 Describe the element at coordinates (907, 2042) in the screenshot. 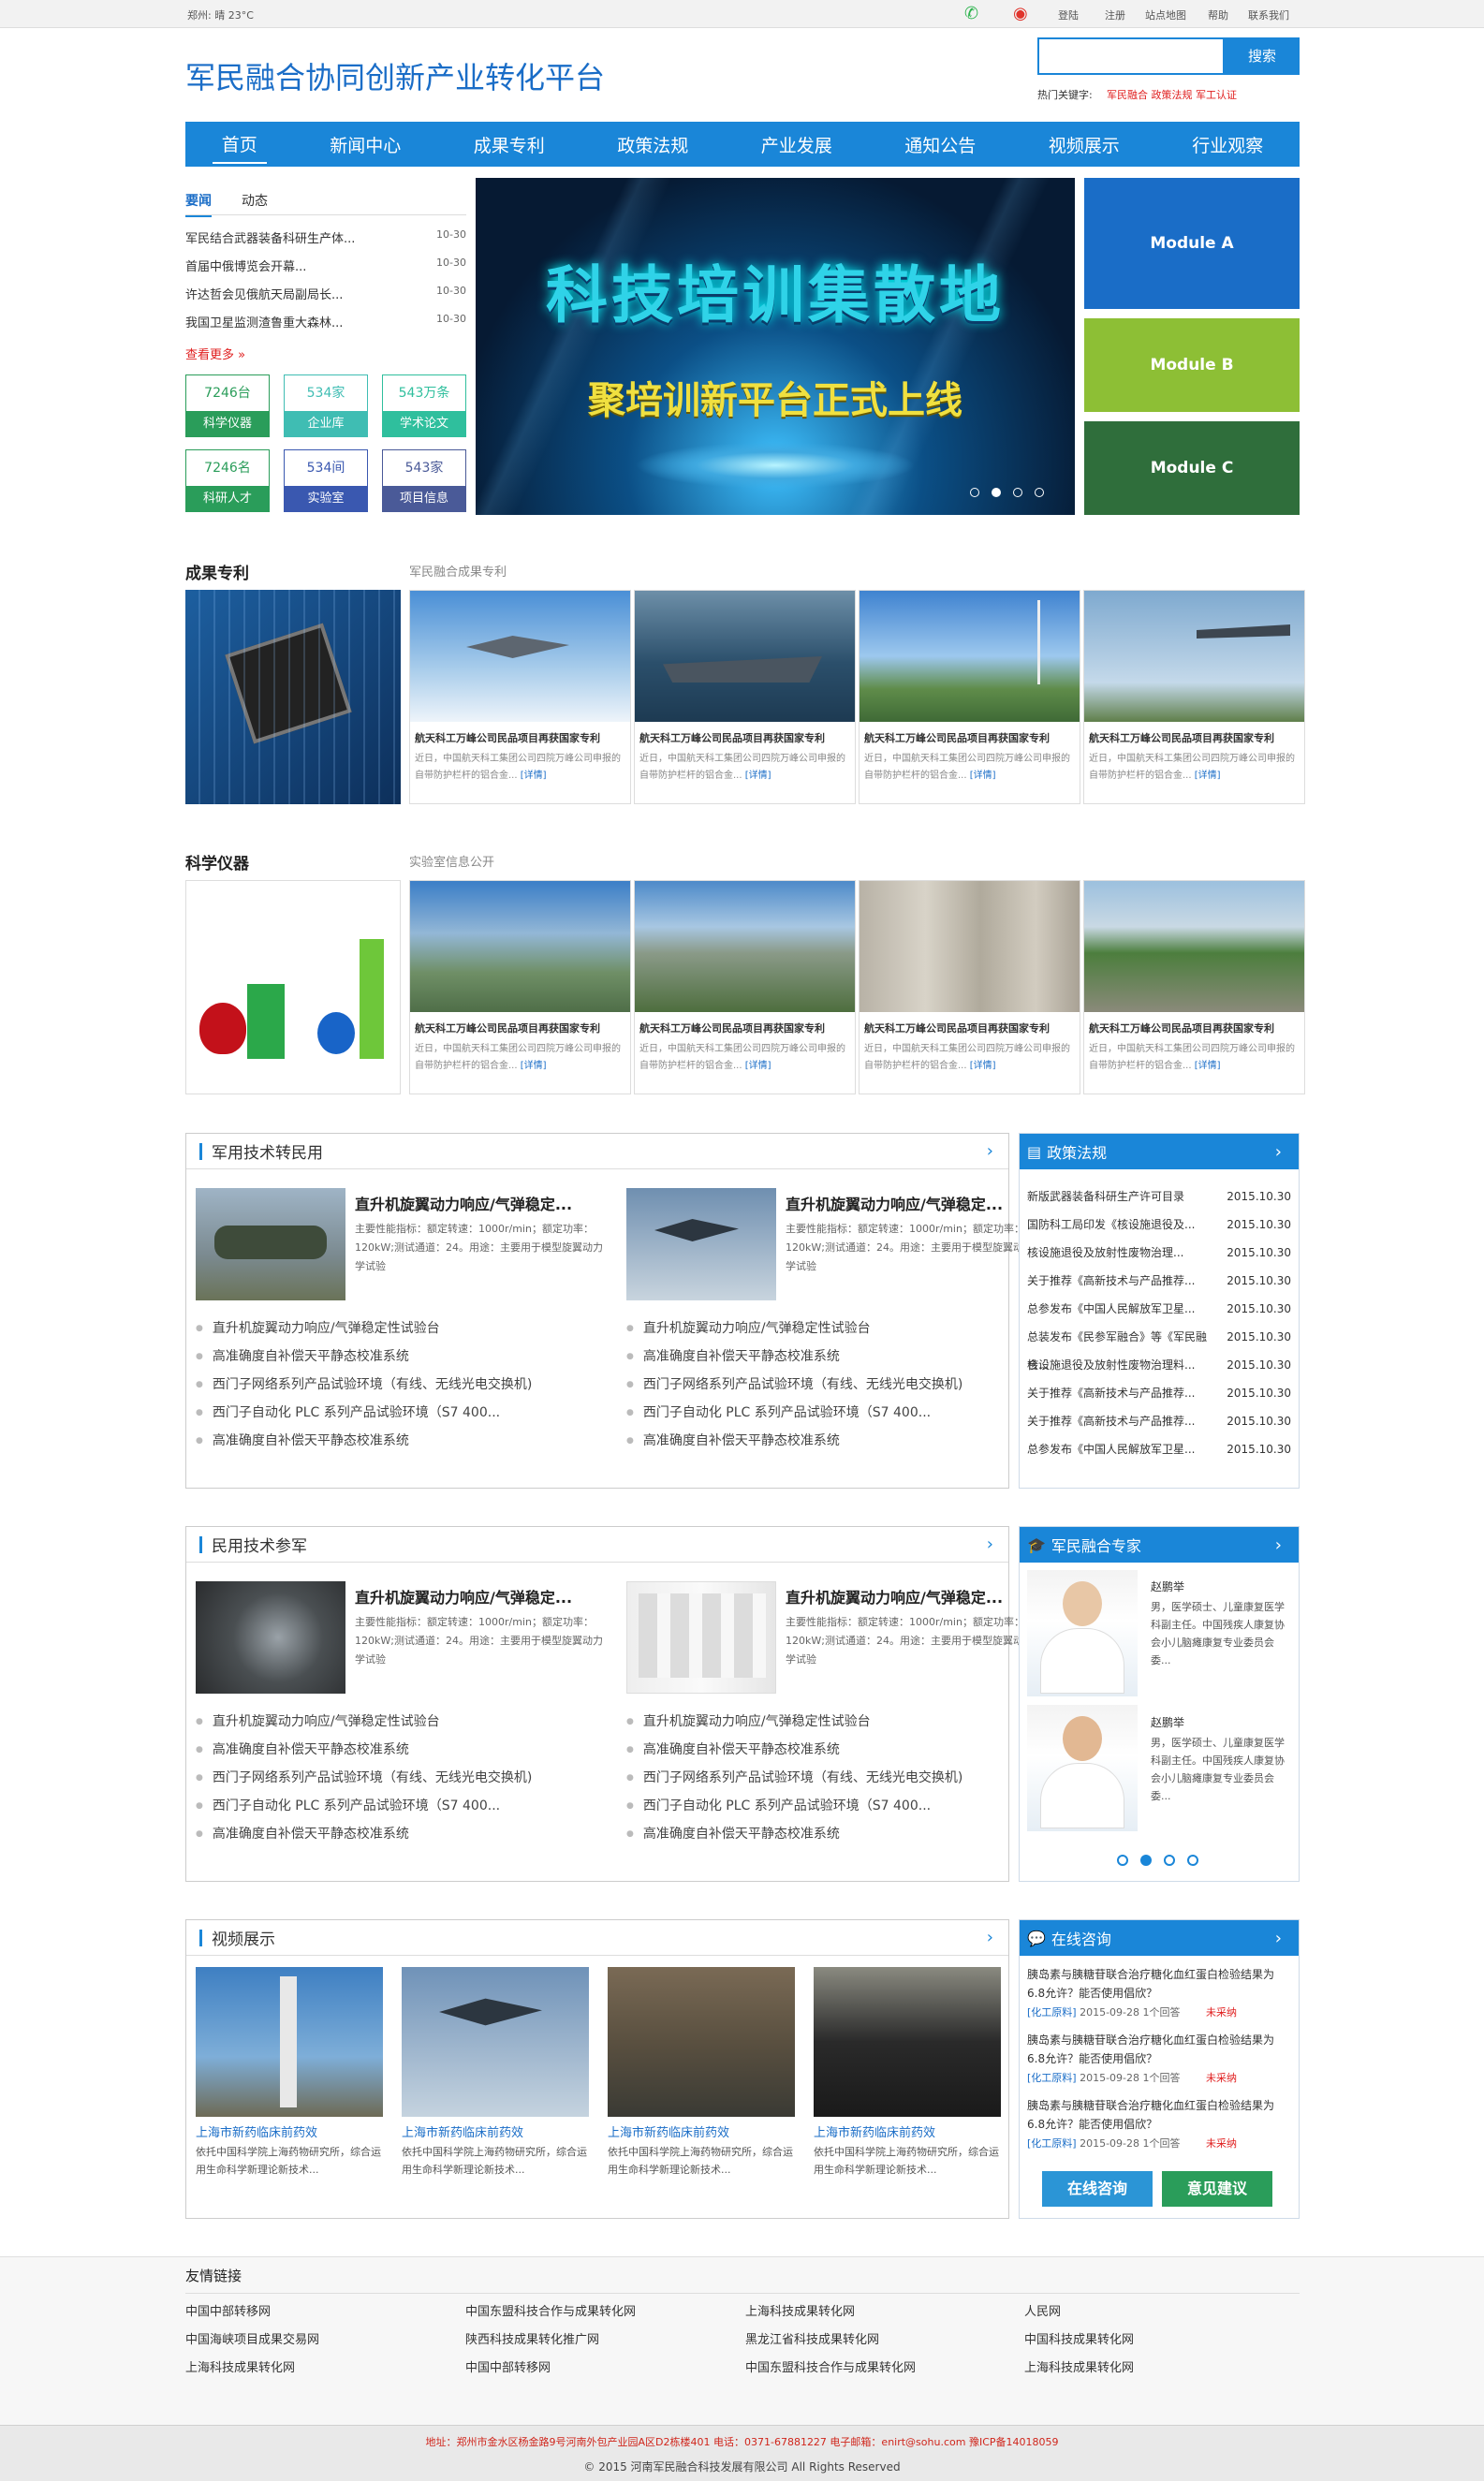

I see `soldiers-video-thumb` at that location.